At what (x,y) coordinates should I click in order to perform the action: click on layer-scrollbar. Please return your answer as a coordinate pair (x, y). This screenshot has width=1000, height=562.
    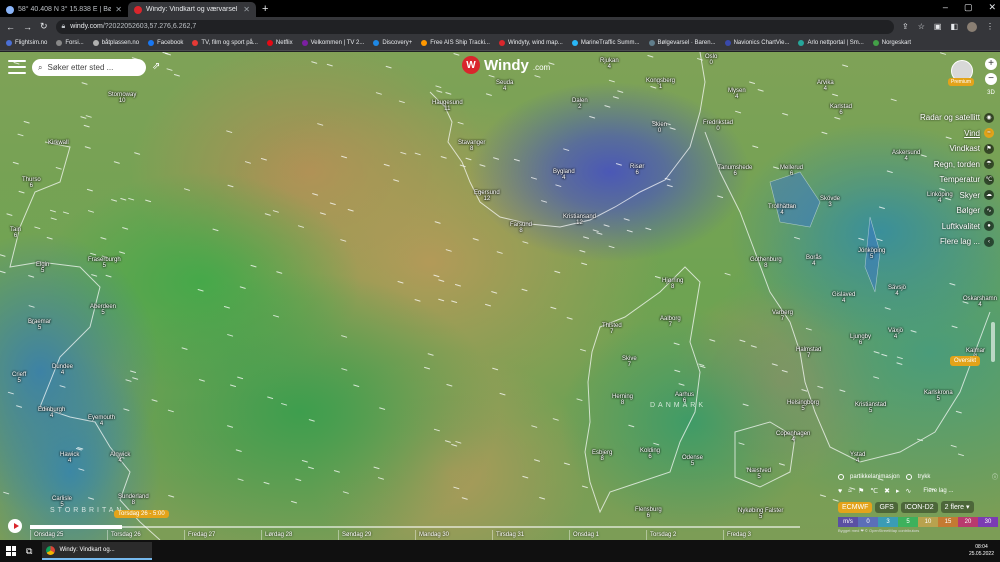
    Looking at the image, I should click on (993, 342).